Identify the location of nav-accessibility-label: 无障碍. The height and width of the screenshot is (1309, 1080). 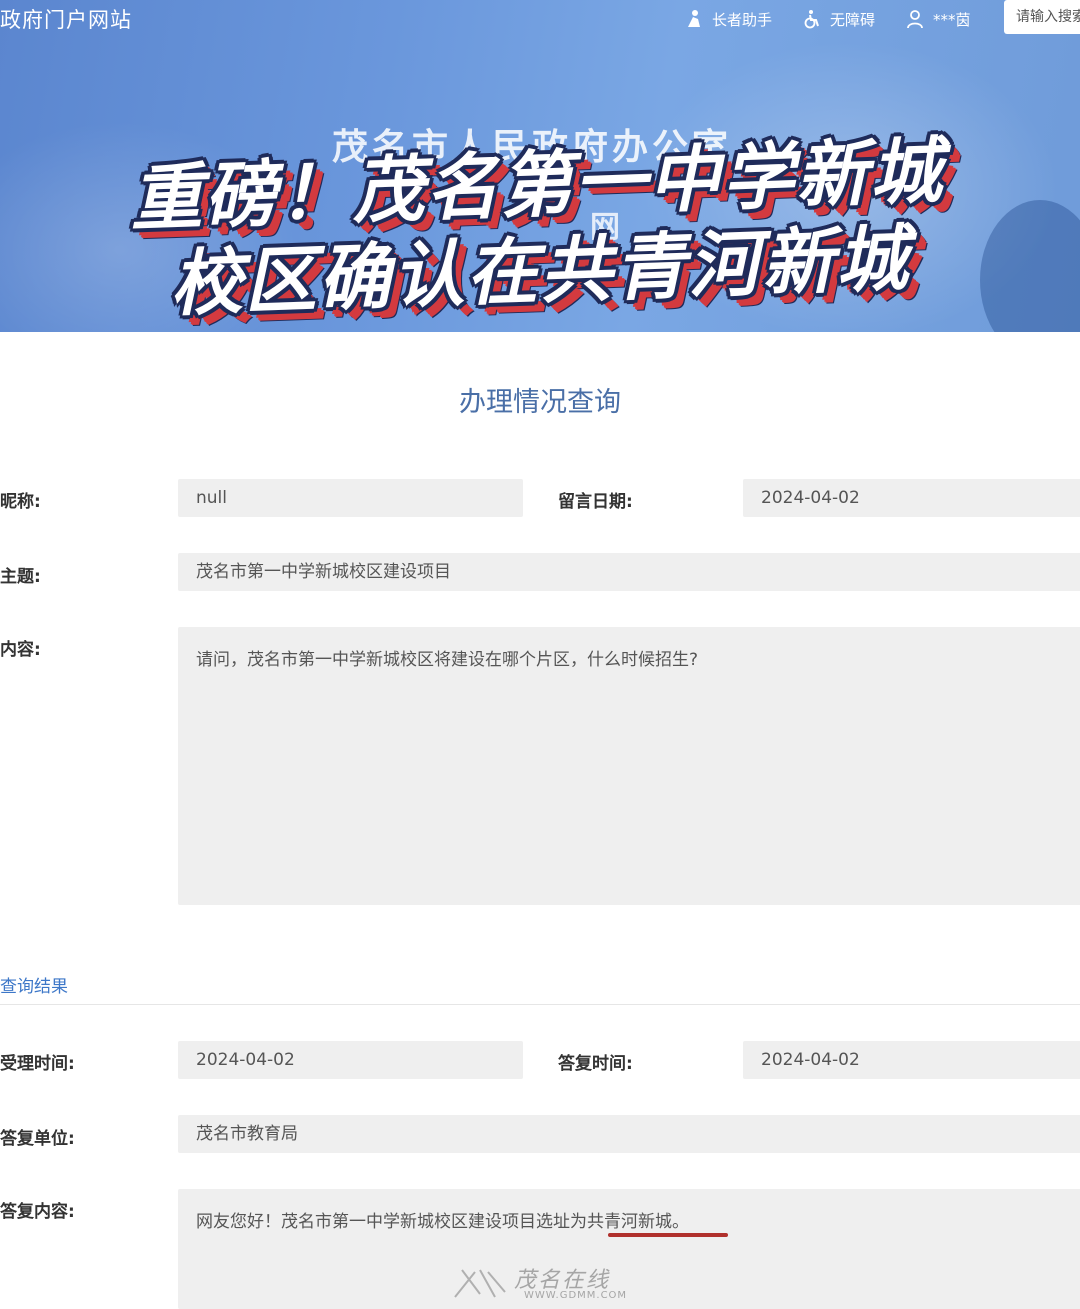
(853, 19).